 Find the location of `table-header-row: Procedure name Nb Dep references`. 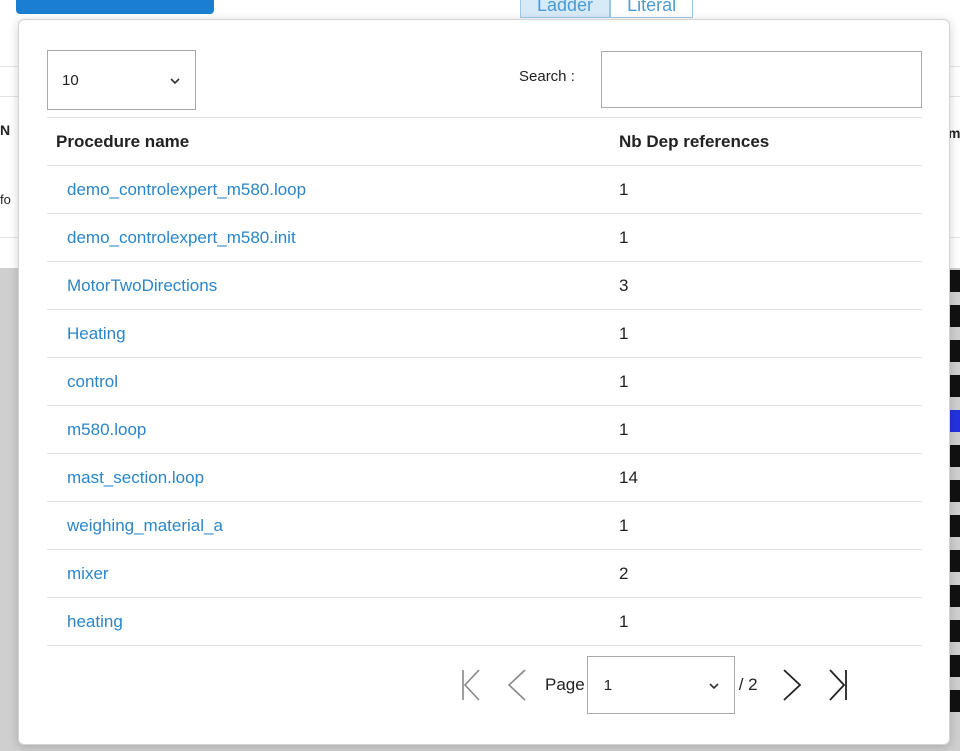

table-header-row: Procedure name Nb Dep references is located at coordinates (484, 141).